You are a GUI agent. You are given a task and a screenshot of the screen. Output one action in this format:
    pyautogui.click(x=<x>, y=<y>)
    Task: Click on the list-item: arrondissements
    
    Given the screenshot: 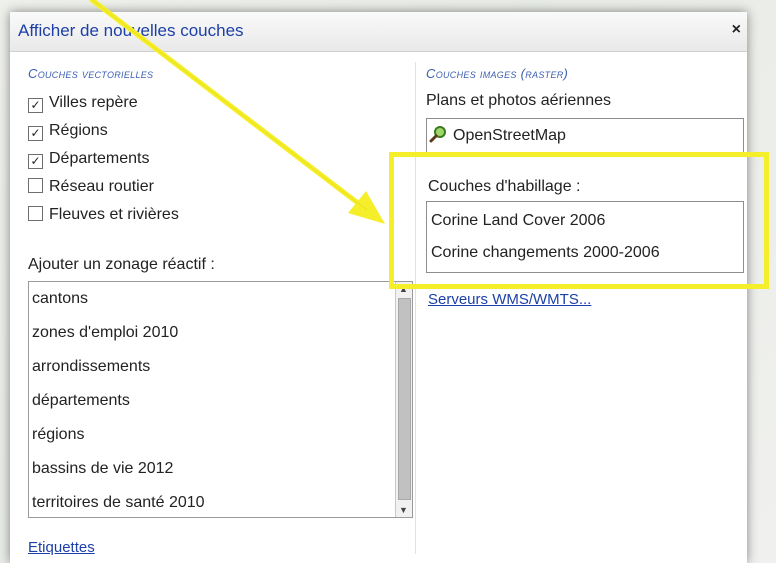 What is the action you would take?
    pyautogui.click(x=211, y=367)
    